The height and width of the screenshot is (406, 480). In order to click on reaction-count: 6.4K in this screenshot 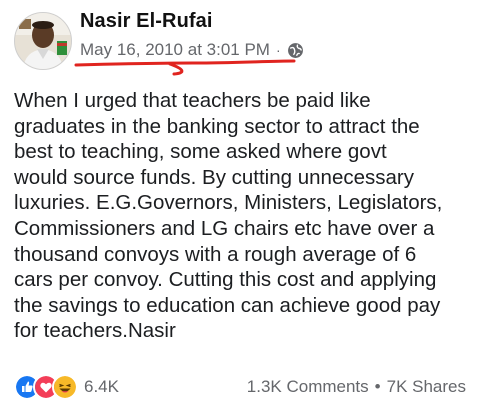, I will do `click(101, 386)`.